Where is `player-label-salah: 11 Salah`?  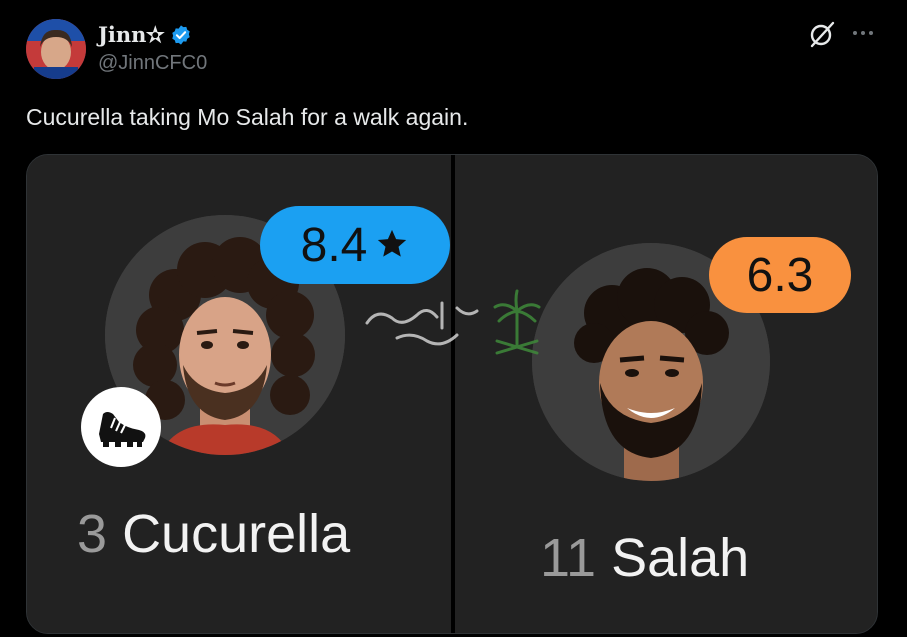
player-label-salah: 11 Salah is located at coordinates (644, 558).